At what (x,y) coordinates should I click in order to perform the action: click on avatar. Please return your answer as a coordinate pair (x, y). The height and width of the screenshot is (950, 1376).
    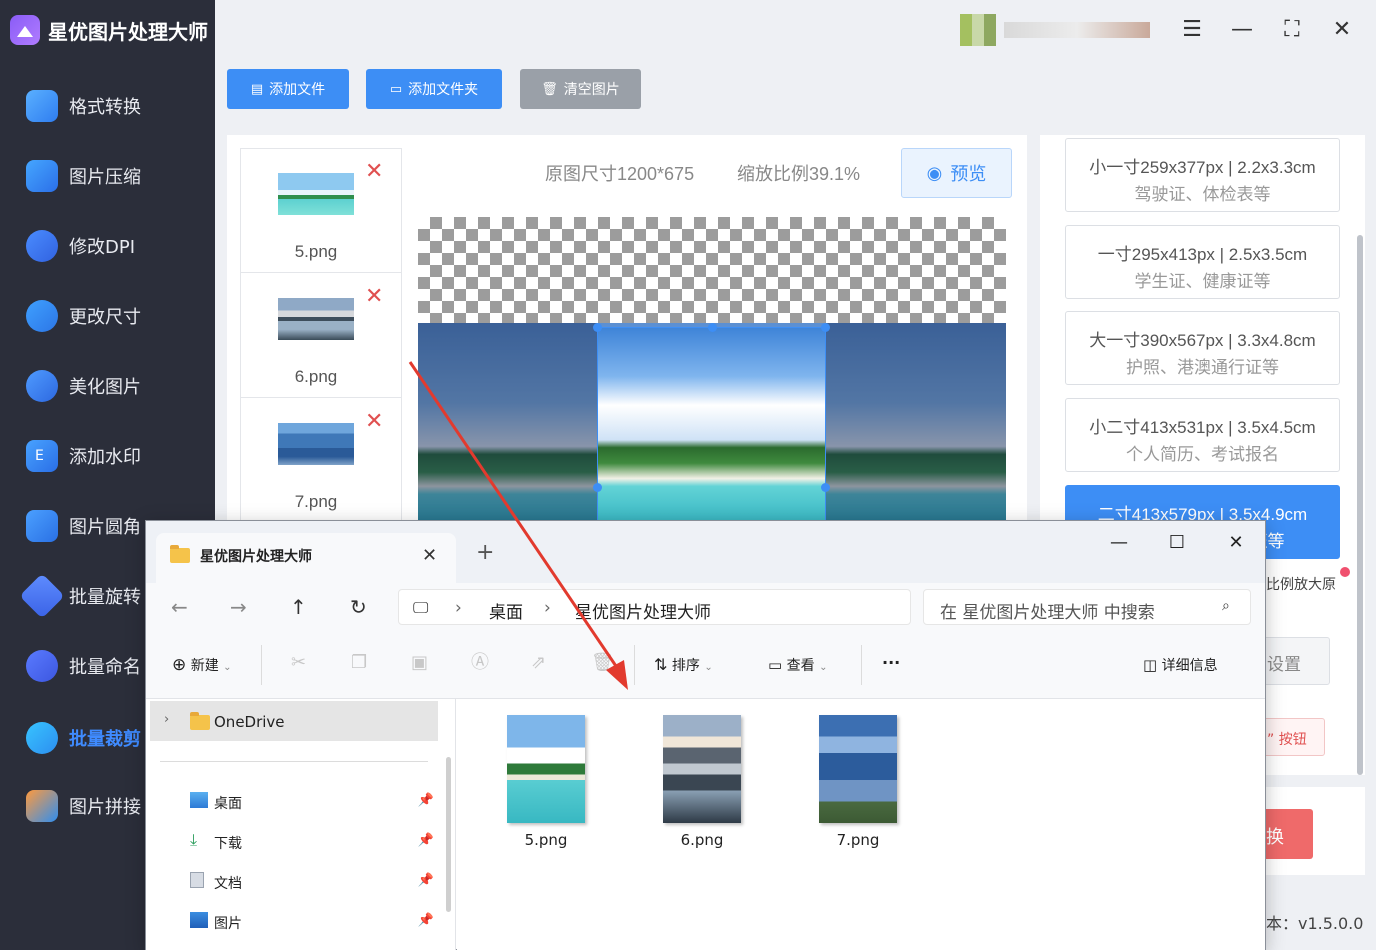
    Looking at the image, I should click on (978, 30).